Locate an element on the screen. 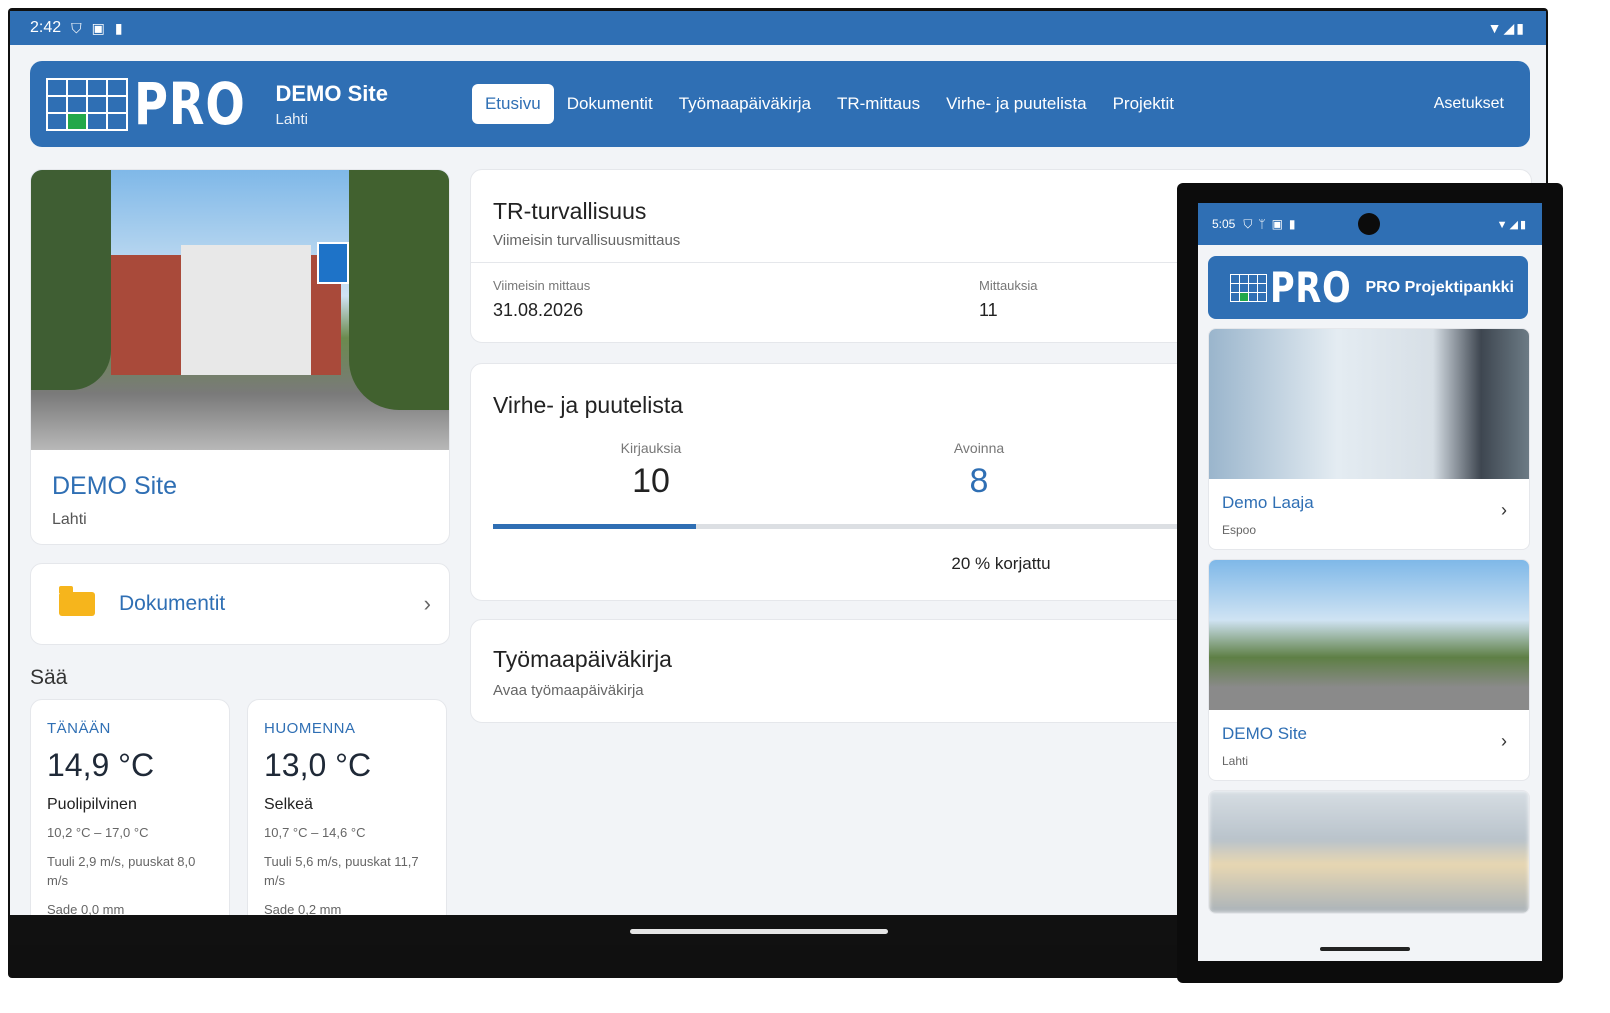  weather-desc: Selkeä is located at coordinates (288, 804).